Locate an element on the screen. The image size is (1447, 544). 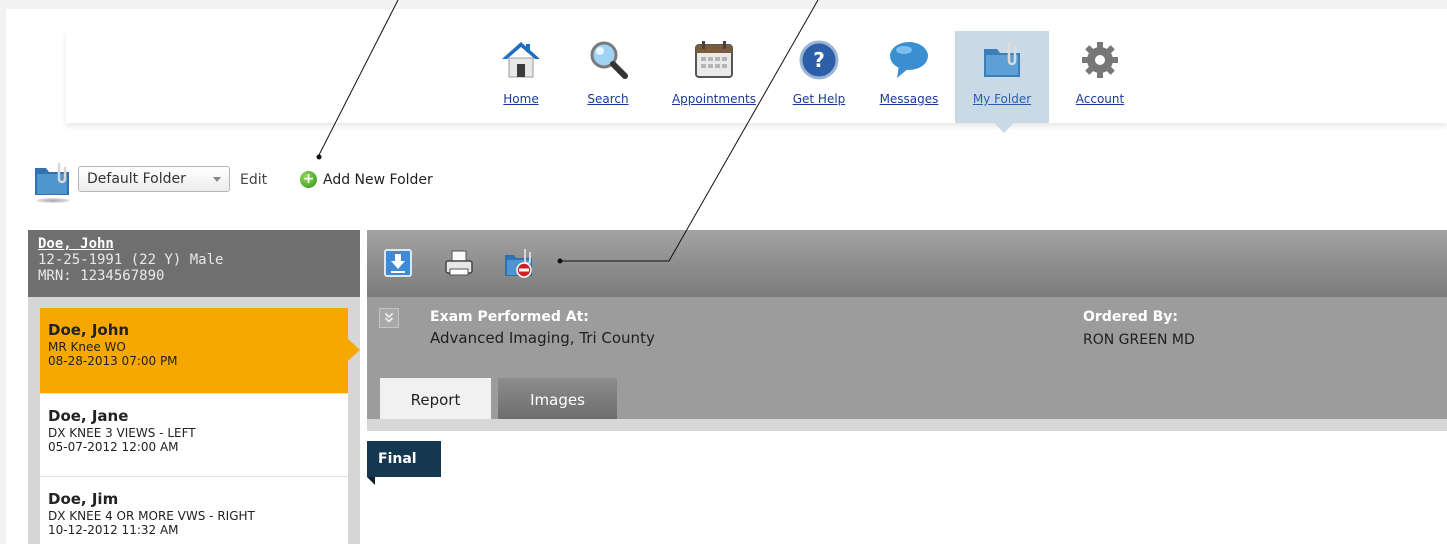
nav-search: Search is located at coordinates (608, 77).